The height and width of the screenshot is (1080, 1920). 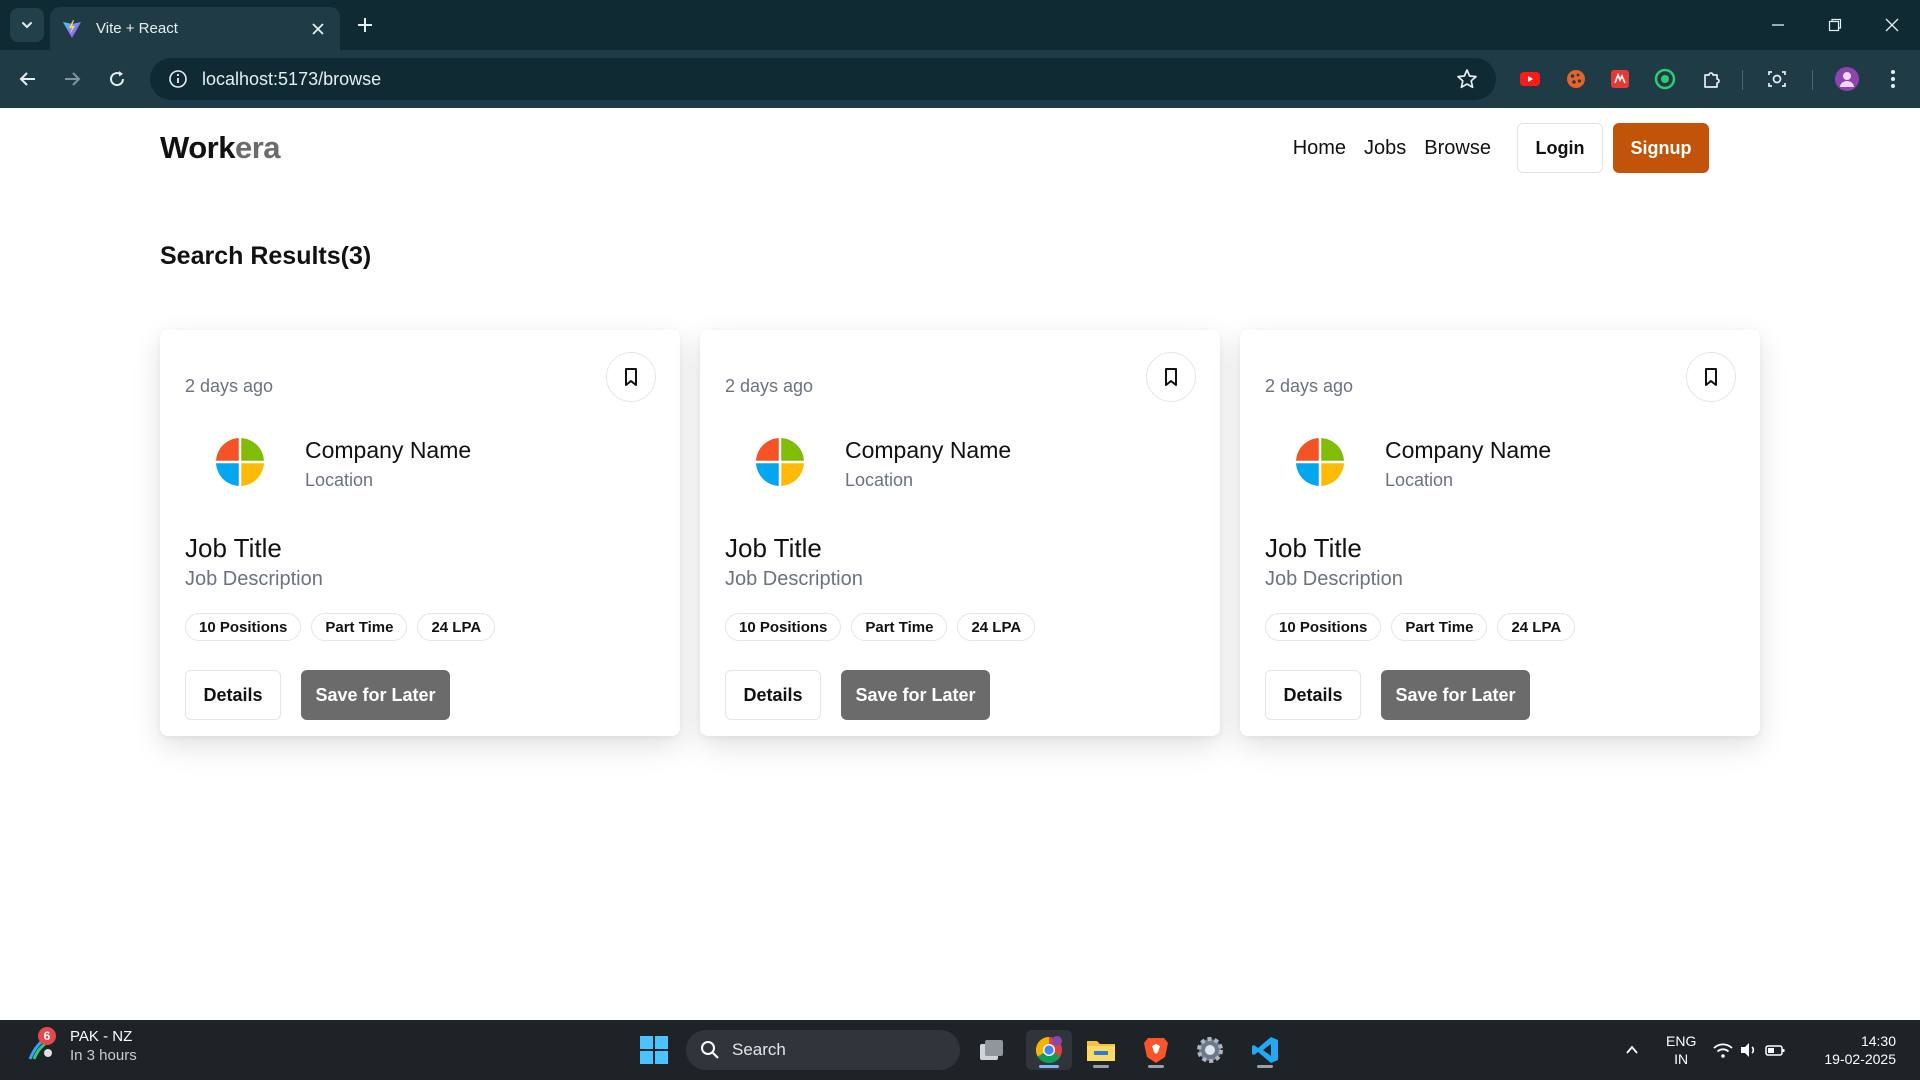 I want to click on language-line-1: ENG, so click(x=1681, y=1041).